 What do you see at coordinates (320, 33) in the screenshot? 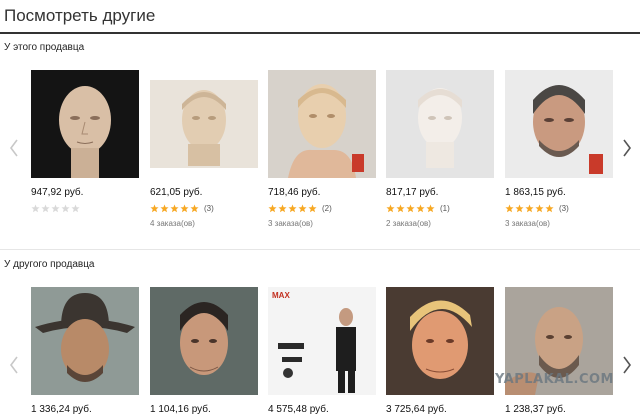
I see `title-underline` at bounding box center [320, 33].